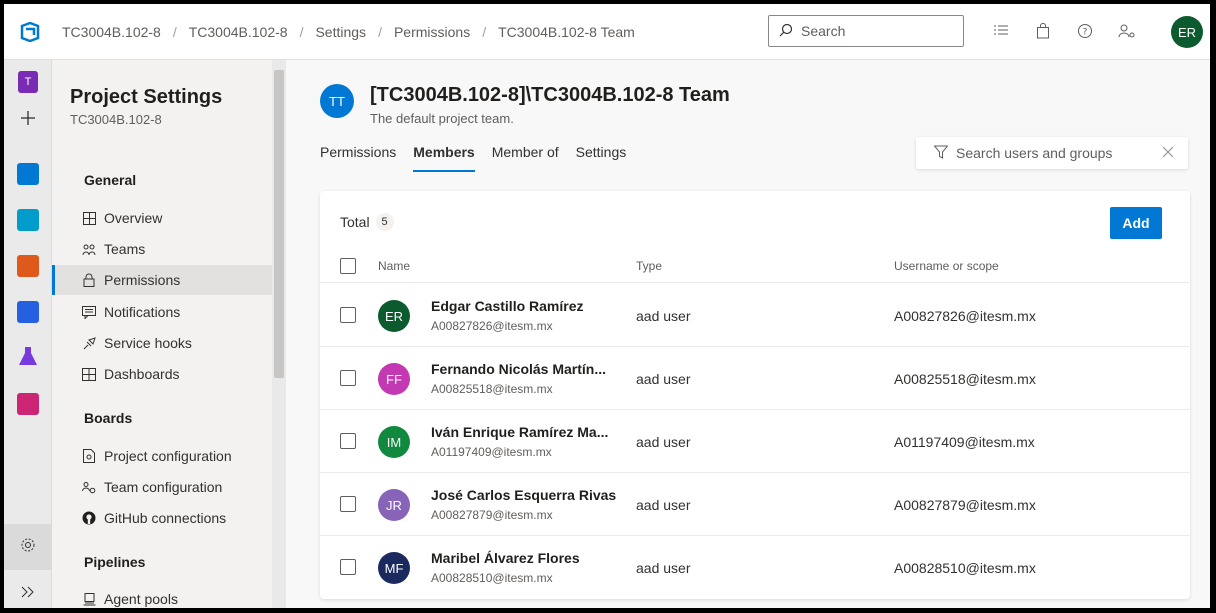 The height and width of the screenshot is (613, 1216). I want to click on repos-hub-icon, so click(28, 266).